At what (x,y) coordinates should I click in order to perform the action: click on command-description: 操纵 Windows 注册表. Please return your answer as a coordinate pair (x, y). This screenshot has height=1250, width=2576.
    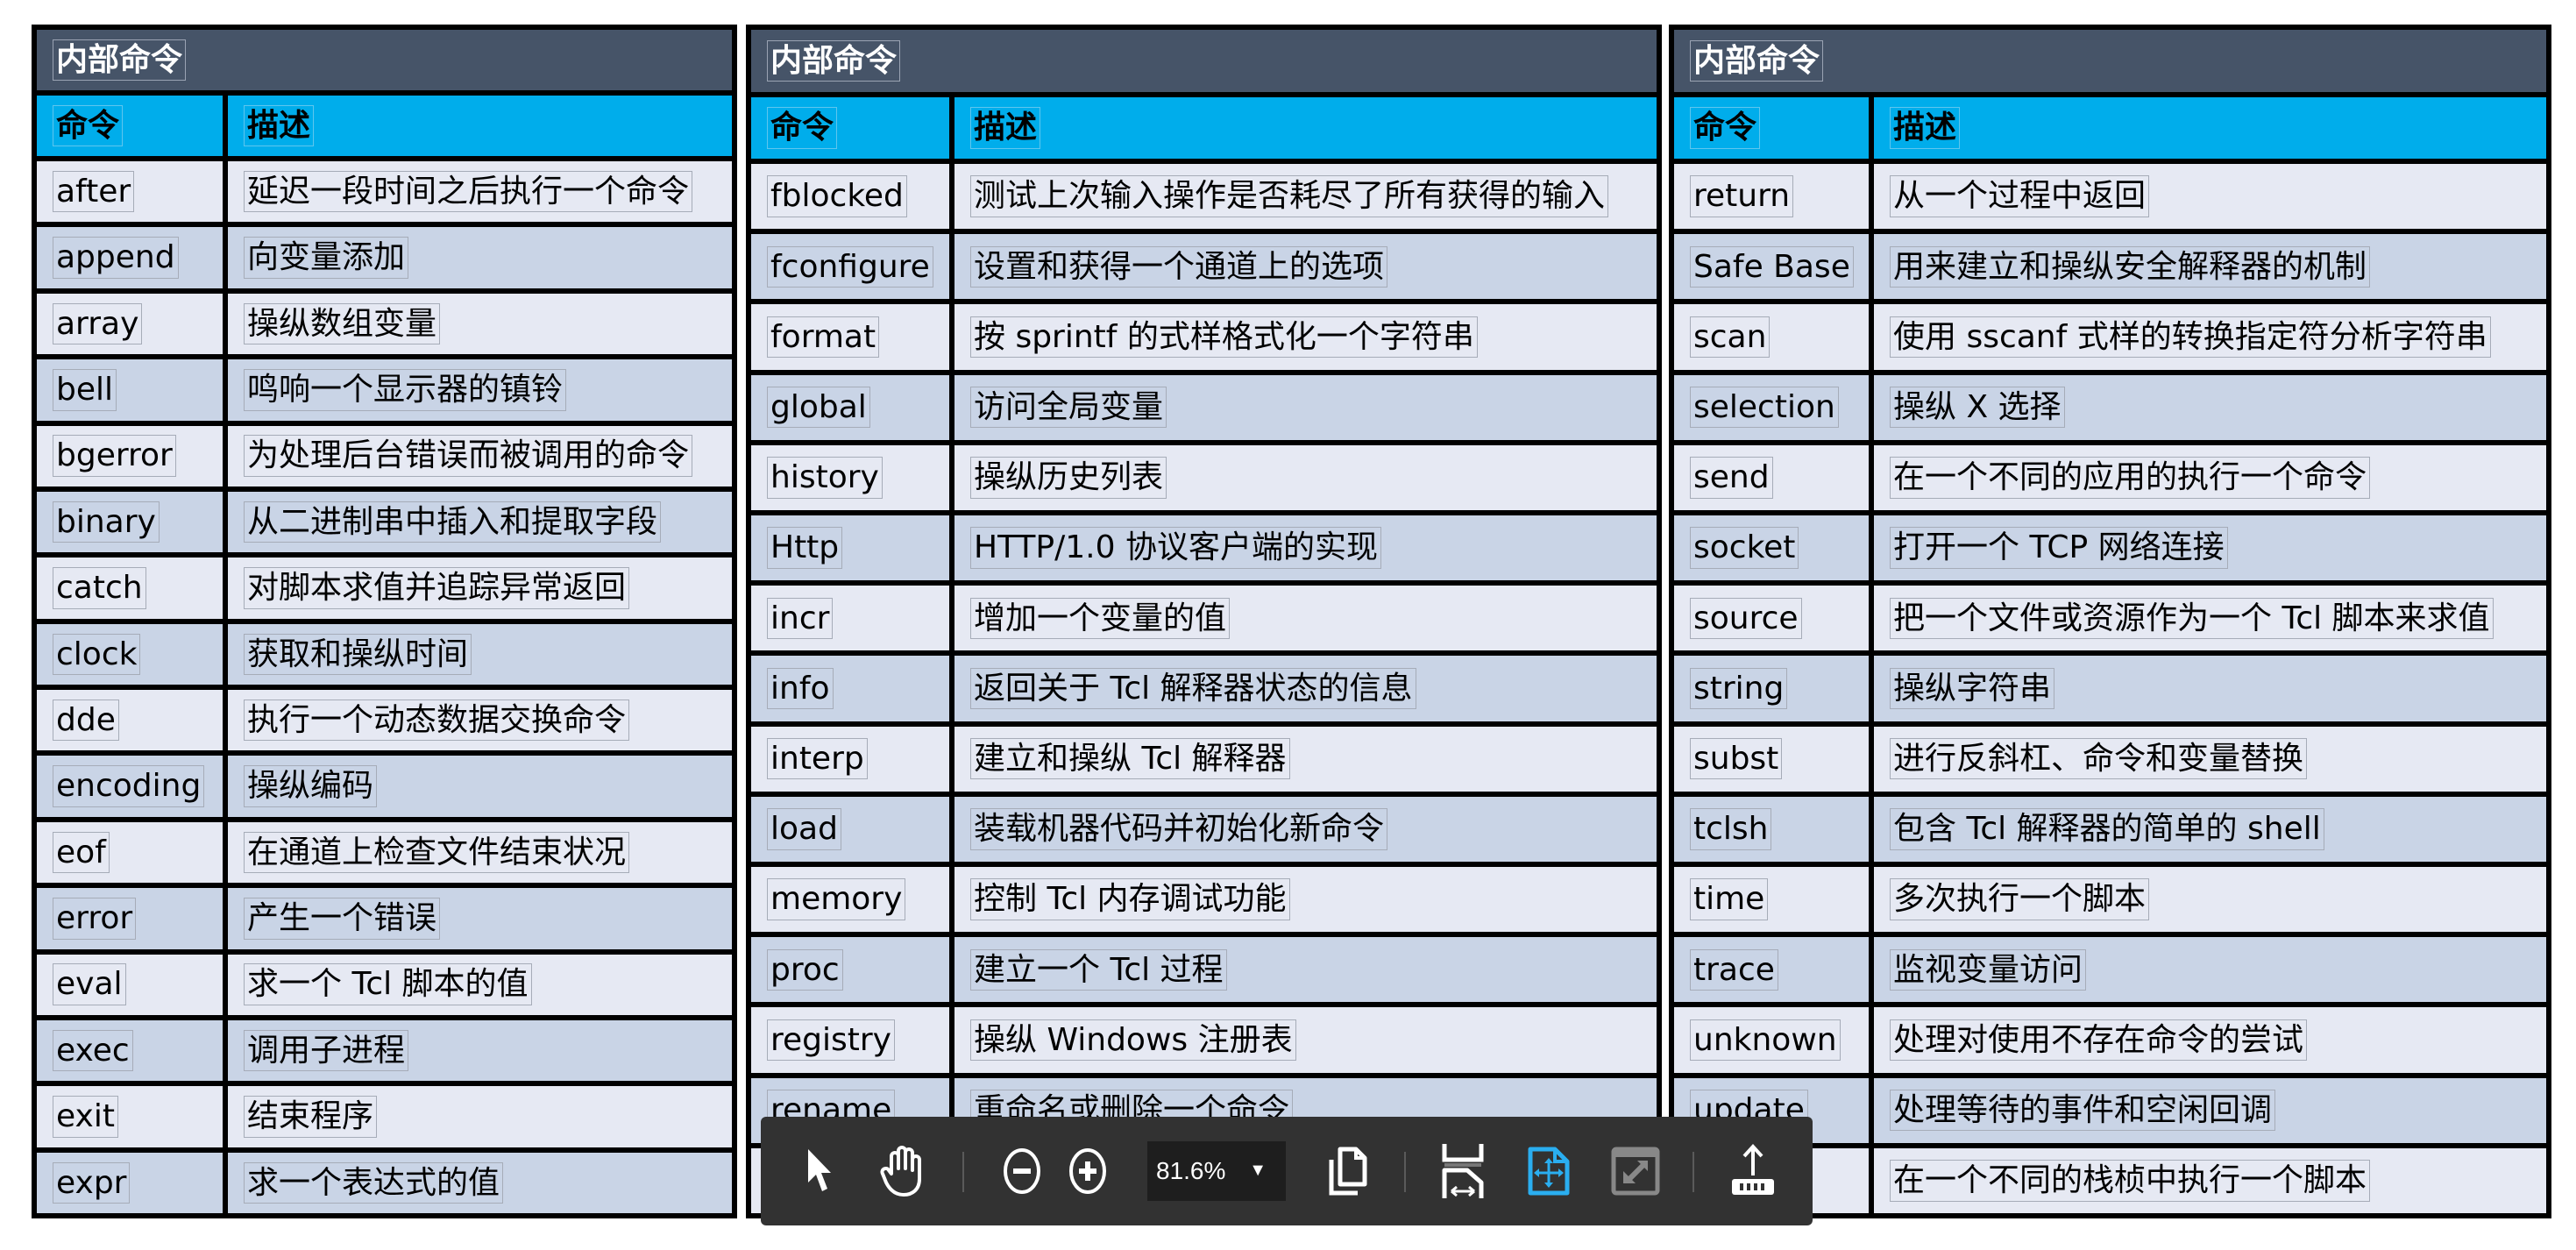
    Looking at the image, I should click on (1133, 1040).